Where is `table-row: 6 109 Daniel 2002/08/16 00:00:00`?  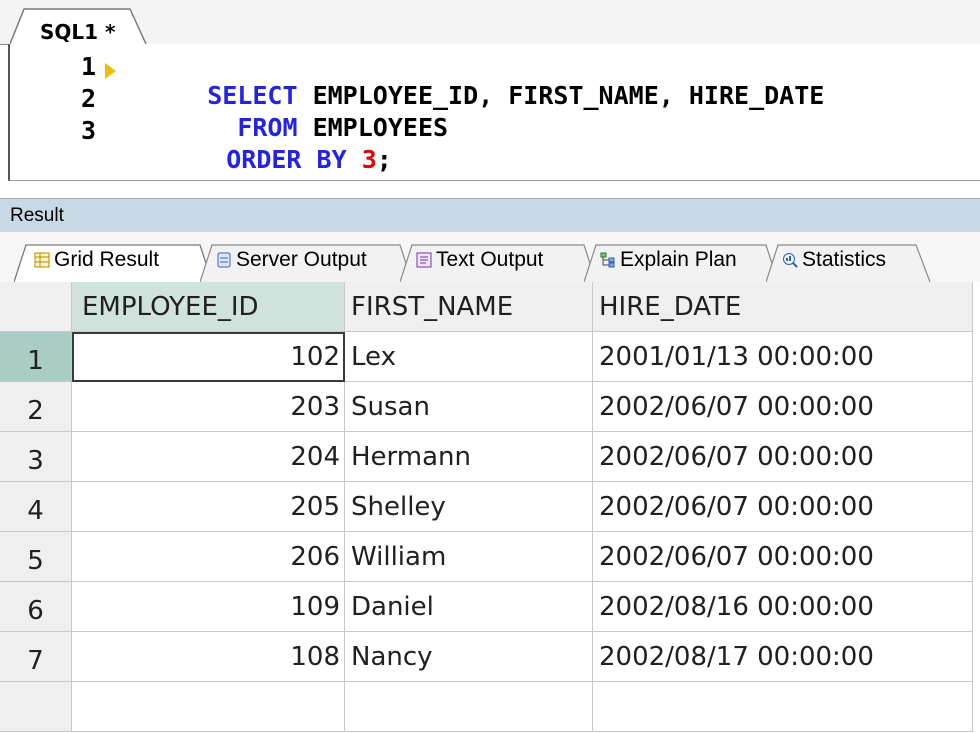
table-row: 6 109 Daniel 2002/08/16 00:00:00 is located at coordinates (490, 607).